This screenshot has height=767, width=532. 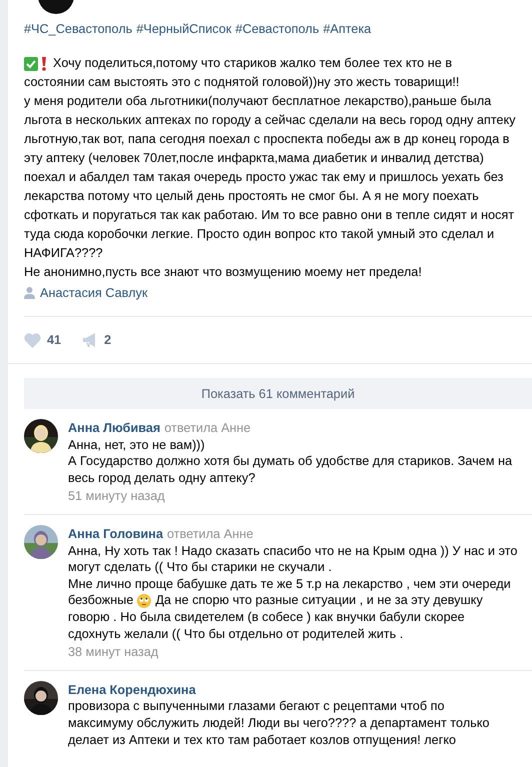 What do you see at coordinates (251, 196) in the screenshot?
I see `post-text: лекарства потому что целый день простоять не смог бы. А я не могу поехать` at bounding box center [251, 196].